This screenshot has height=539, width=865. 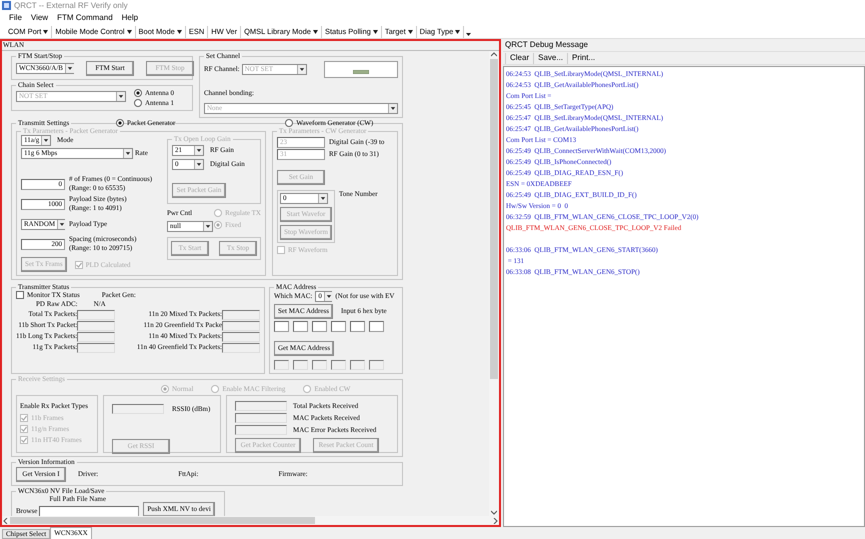 What do you see at coordinates (360, 72) in the screenshot?
I see `progress-bar-icon` at bounding box center [360, 72].